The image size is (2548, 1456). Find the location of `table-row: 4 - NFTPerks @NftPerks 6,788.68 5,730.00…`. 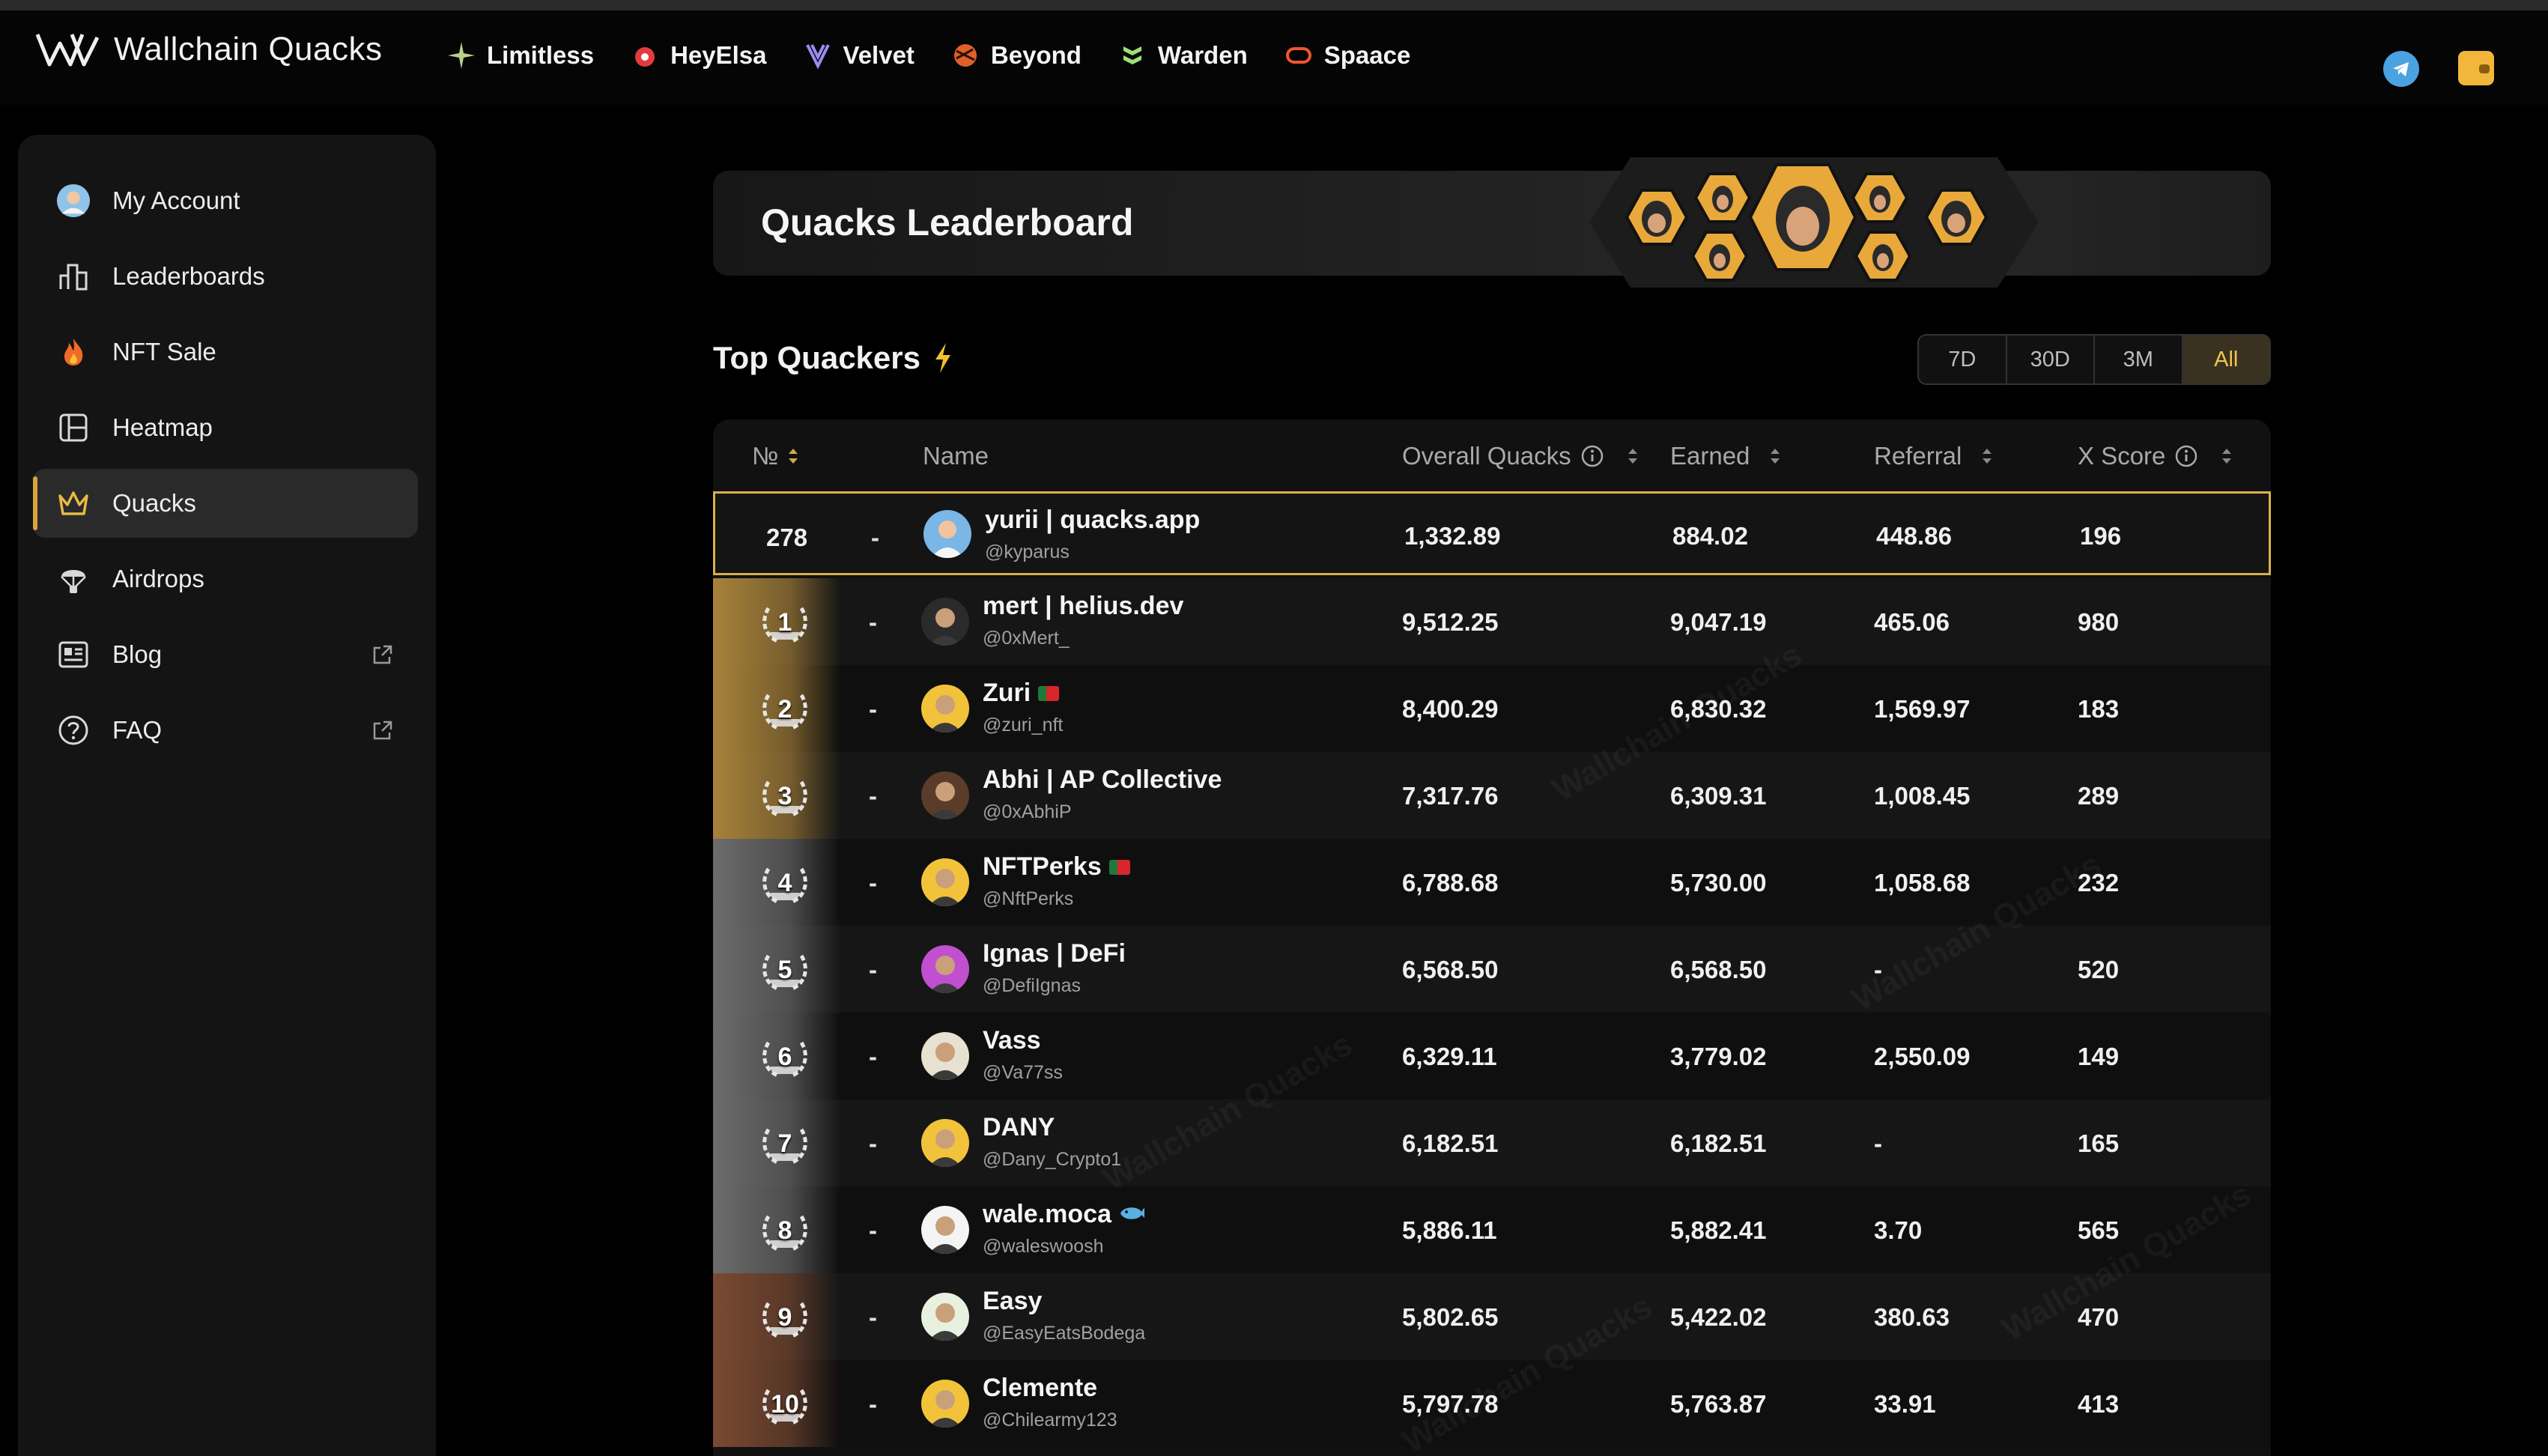

table-row: 4 - NFTPerks @NftPerks 6,788.68 5,730.00… is located at coordinates (1492, 882).